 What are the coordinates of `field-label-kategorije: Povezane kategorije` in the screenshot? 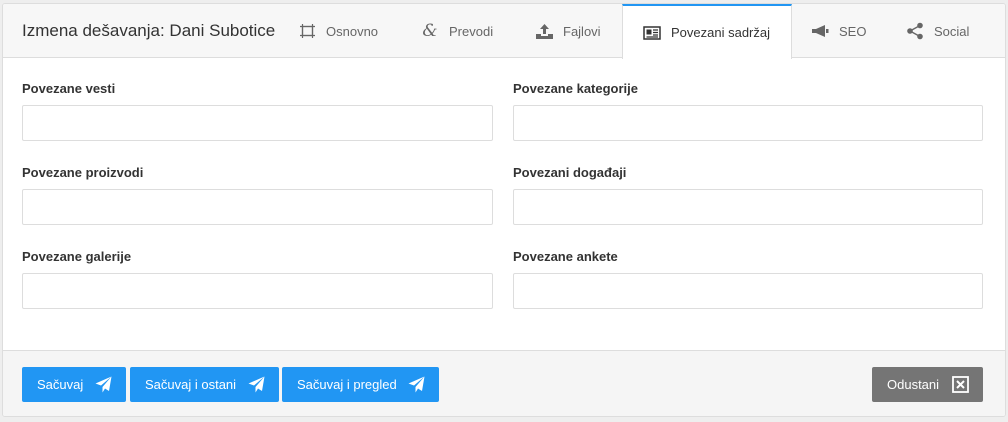 It's located at (575, 88).